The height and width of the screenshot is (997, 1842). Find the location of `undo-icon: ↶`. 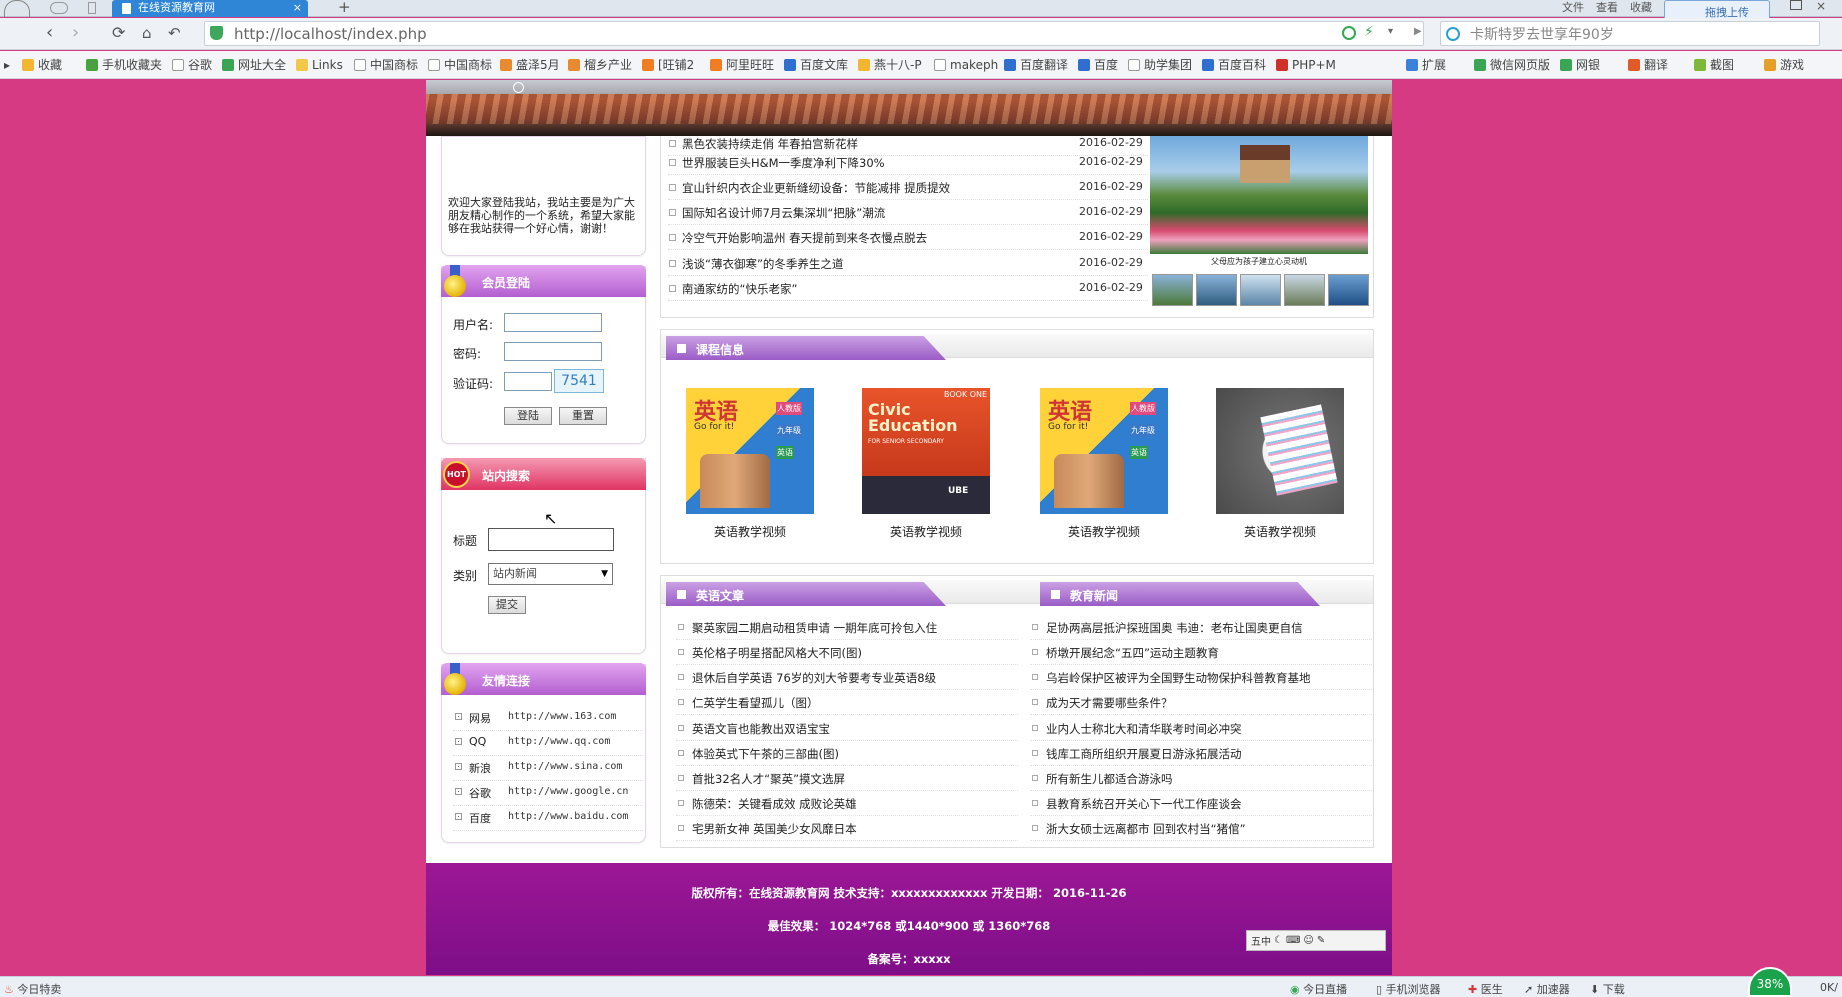

undo-icon: ↶ is located at coordinates (174, 33).